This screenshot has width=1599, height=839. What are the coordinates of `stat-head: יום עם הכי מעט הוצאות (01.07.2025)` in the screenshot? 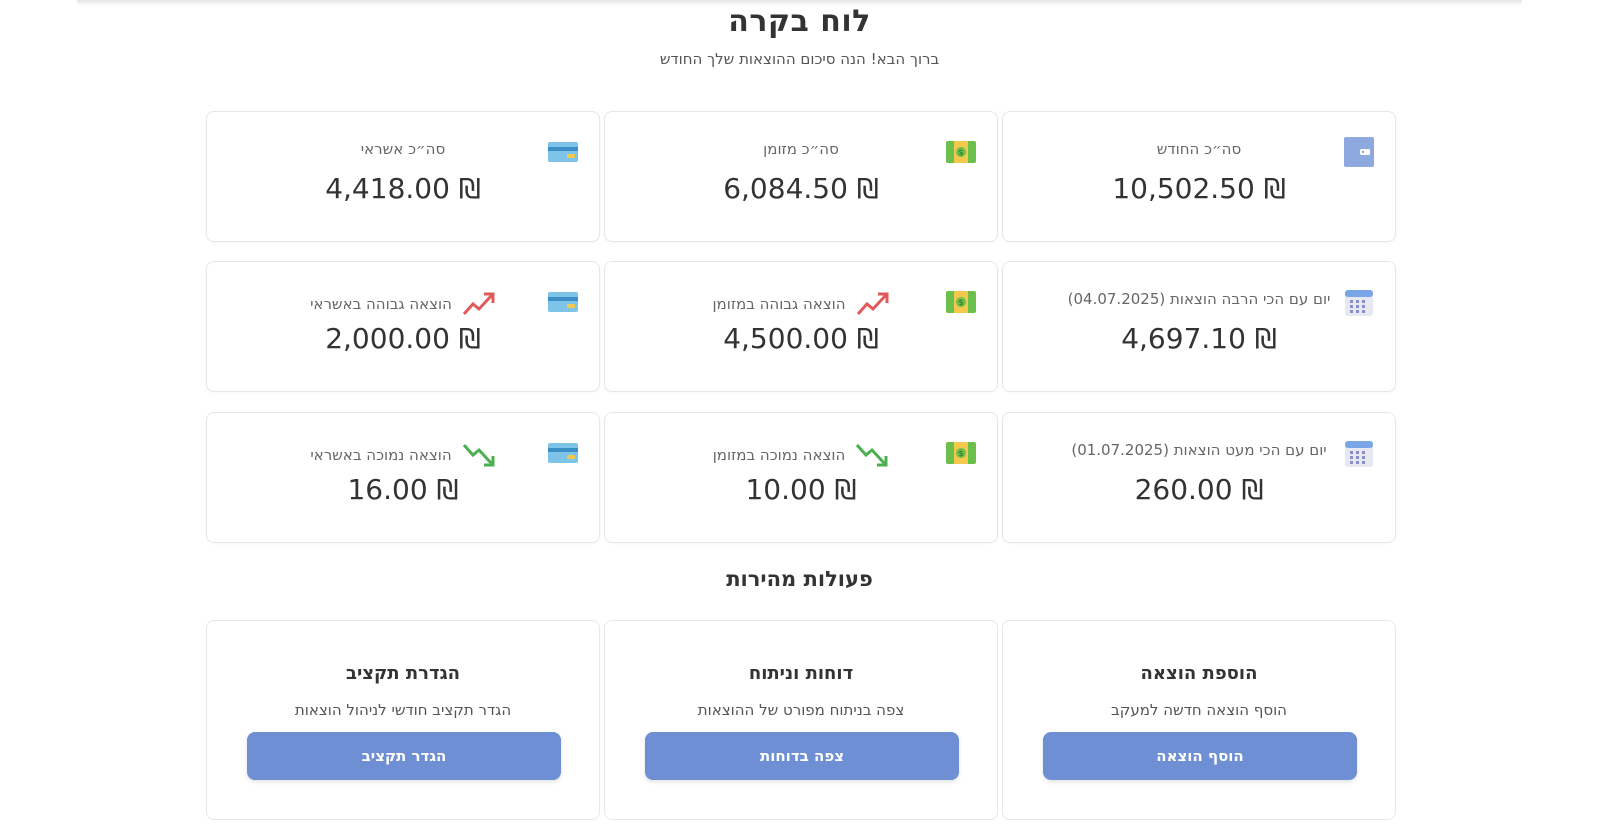 It's located at (1199, 450).